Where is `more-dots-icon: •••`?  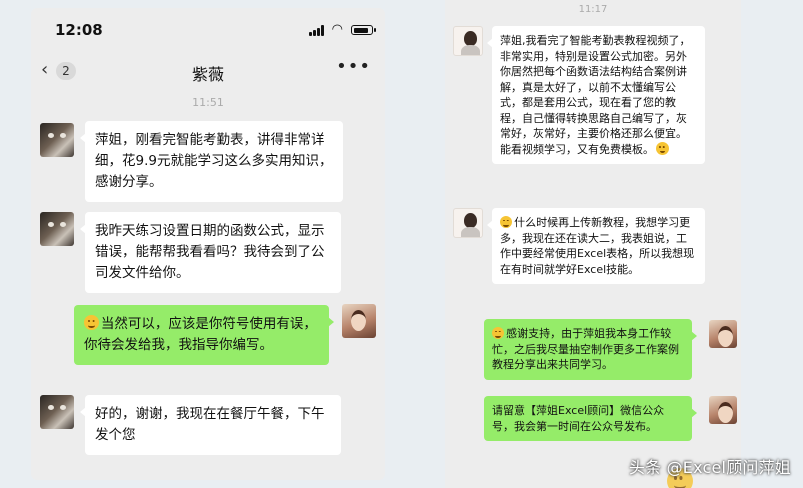
more-dots-icon: ••• is located at coordinates (353, 66).